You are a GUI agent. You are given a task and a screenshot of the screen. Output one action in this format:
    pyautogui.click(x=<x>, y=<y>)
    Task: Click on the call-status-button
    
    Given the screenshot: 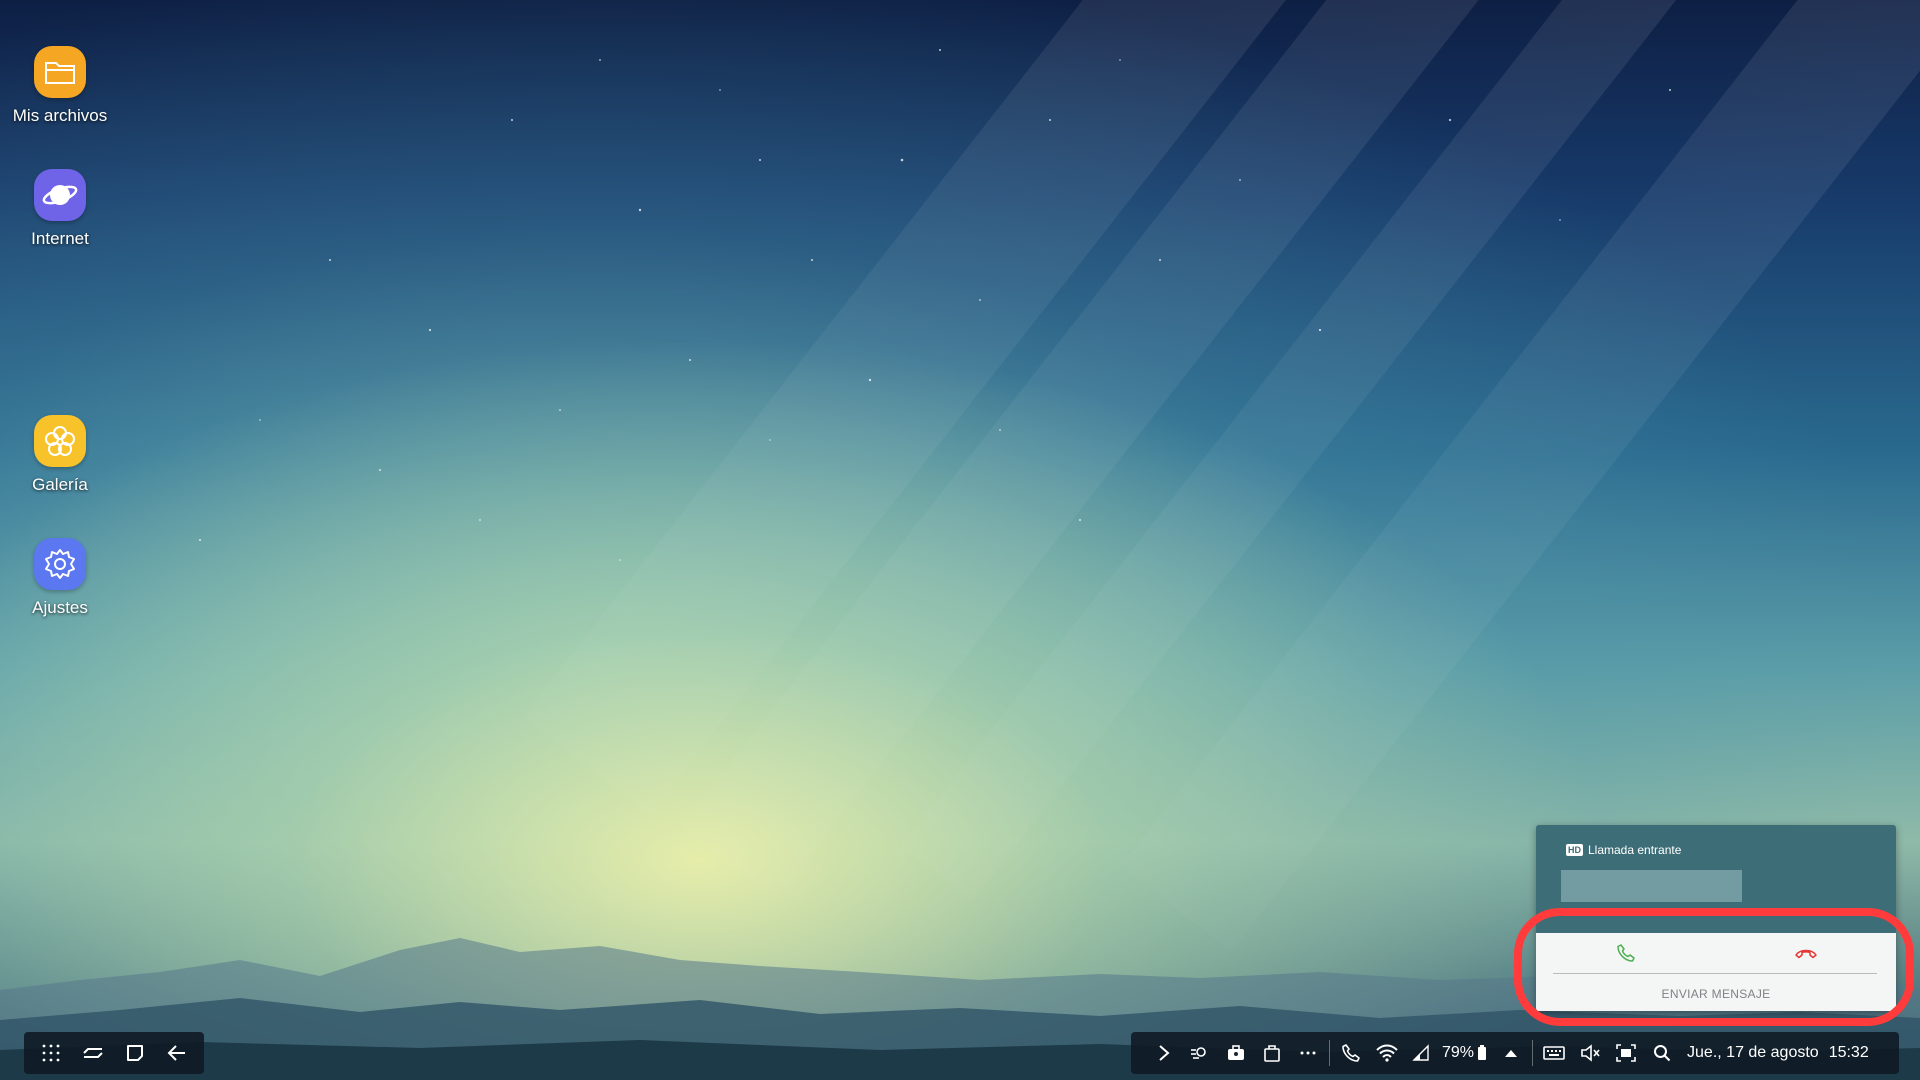 What is the action you would take?
    pyautogui.click(x=1351, y=1053)
    